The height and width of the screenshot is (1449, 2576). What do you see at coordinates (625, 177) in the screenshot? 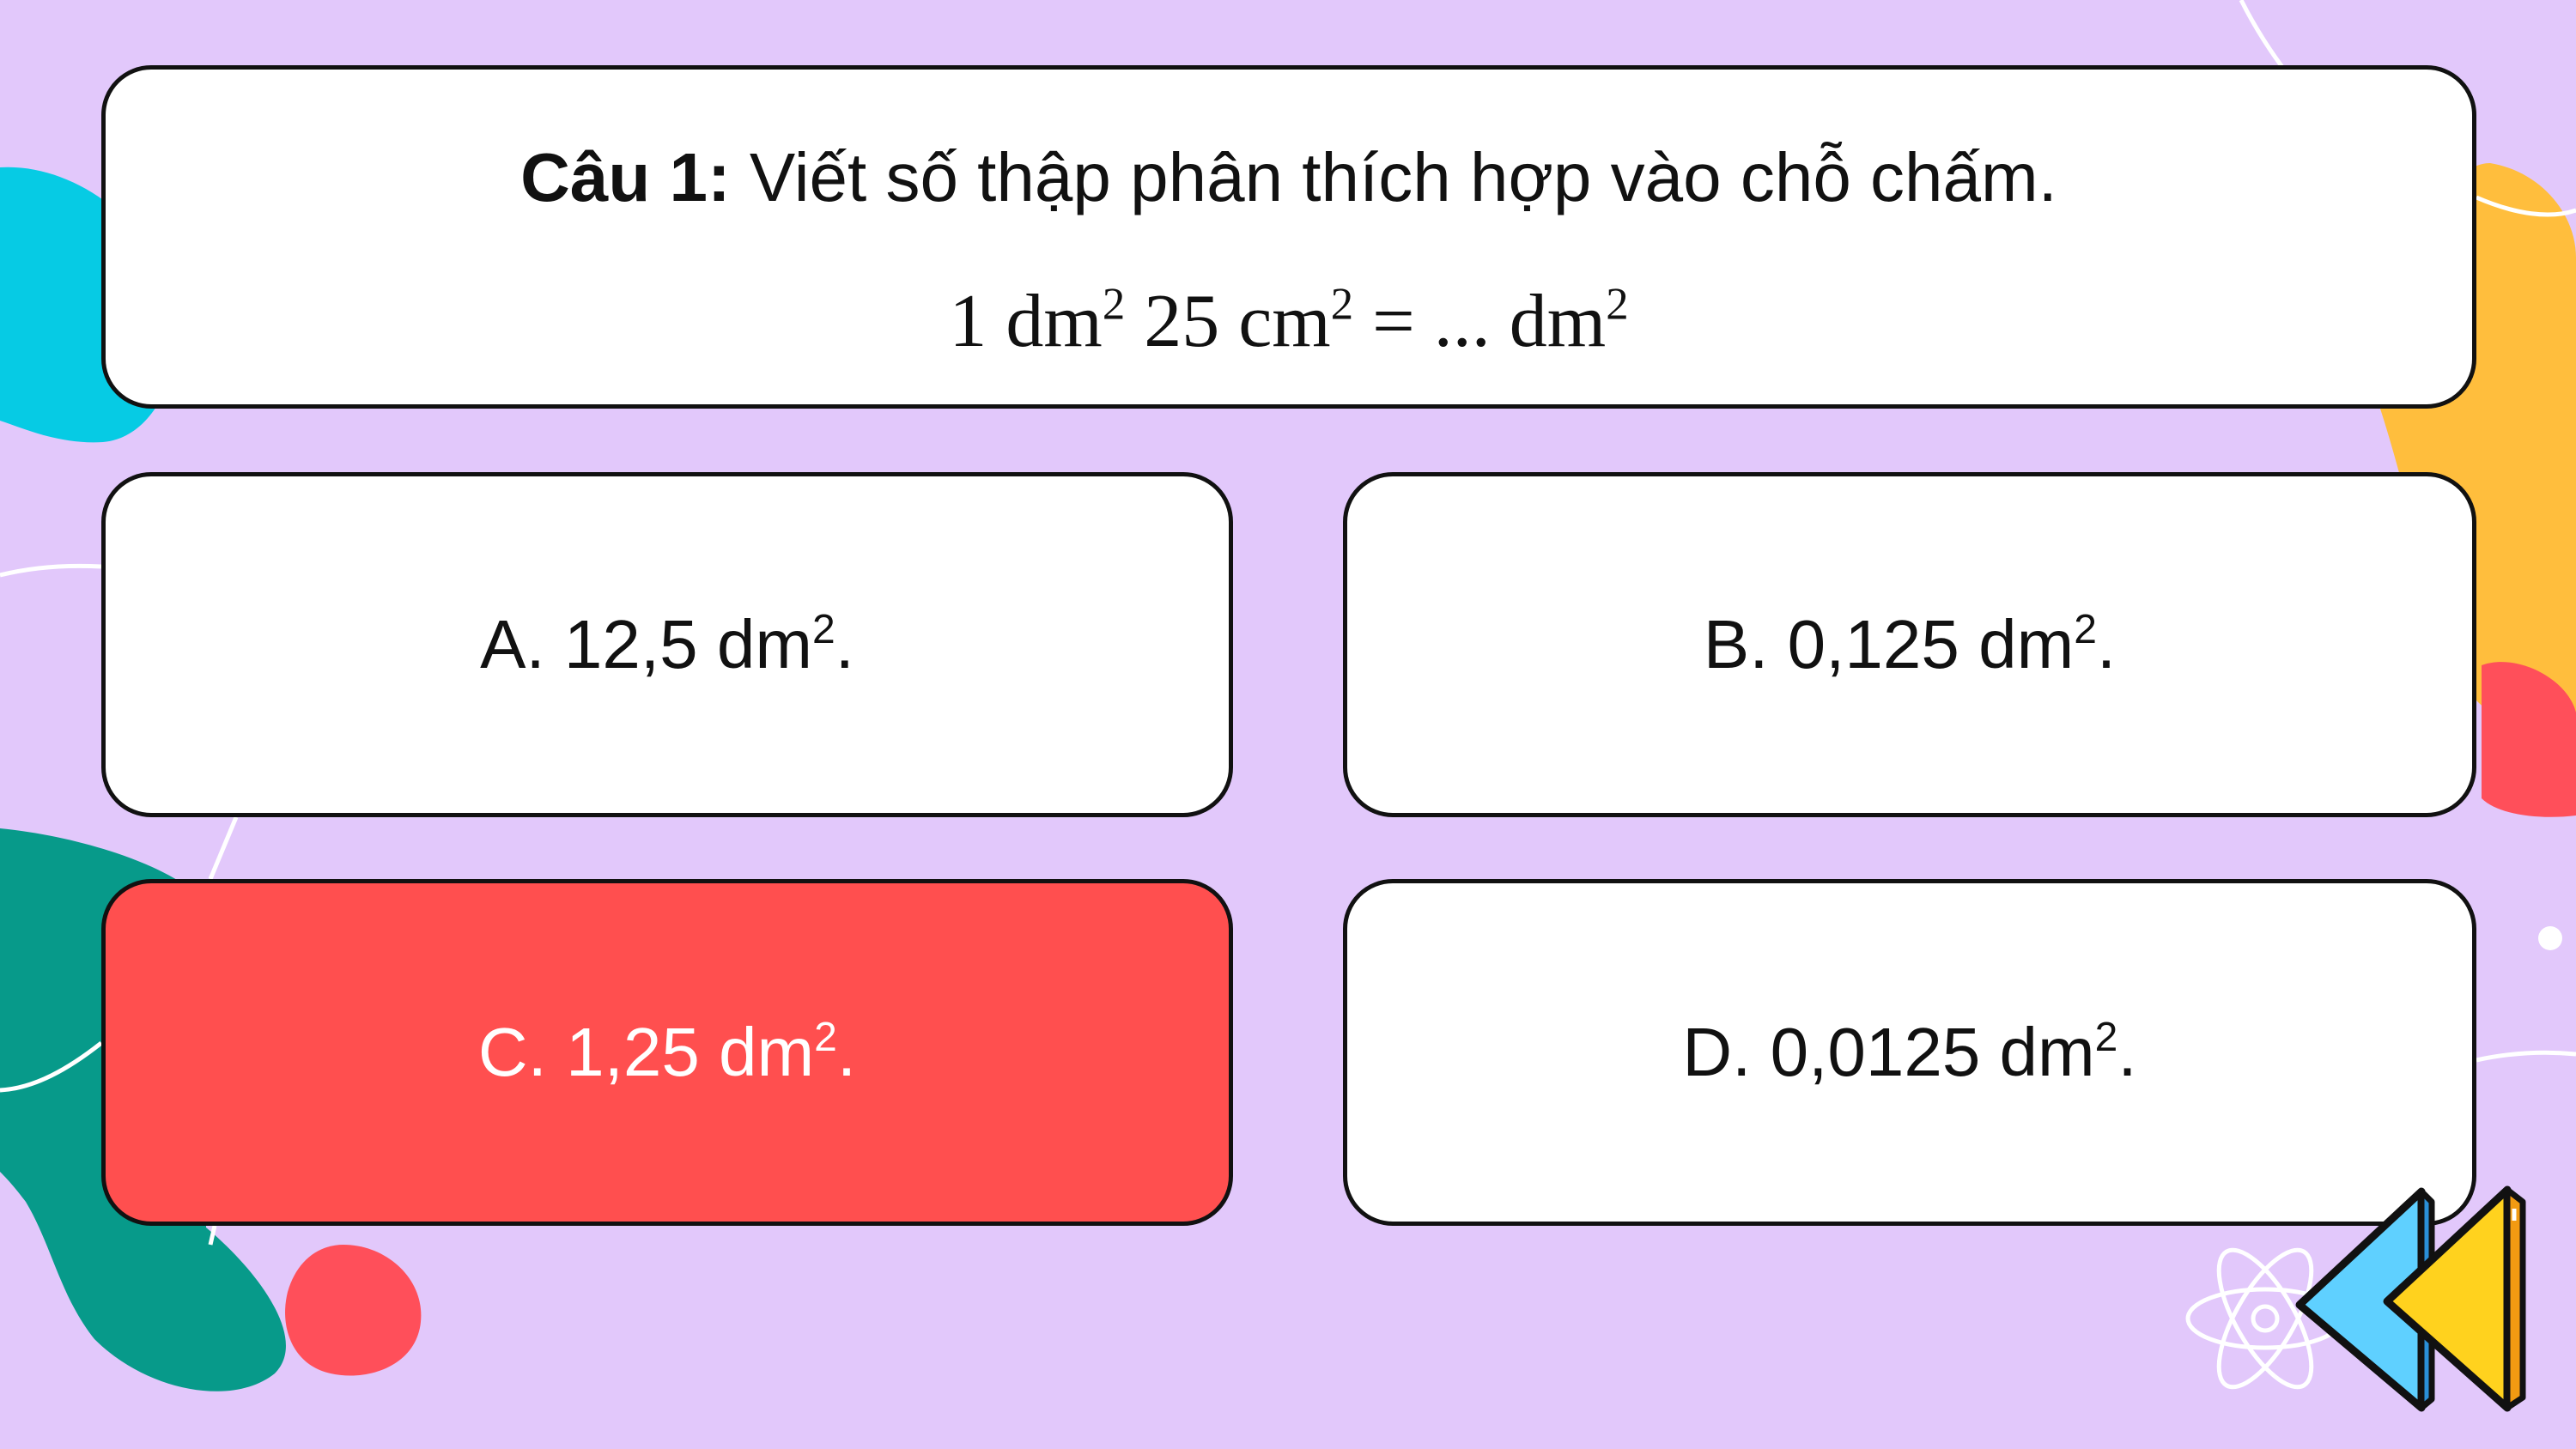
I see `question-number: Câu 1:` at bounding box center [625, 177].